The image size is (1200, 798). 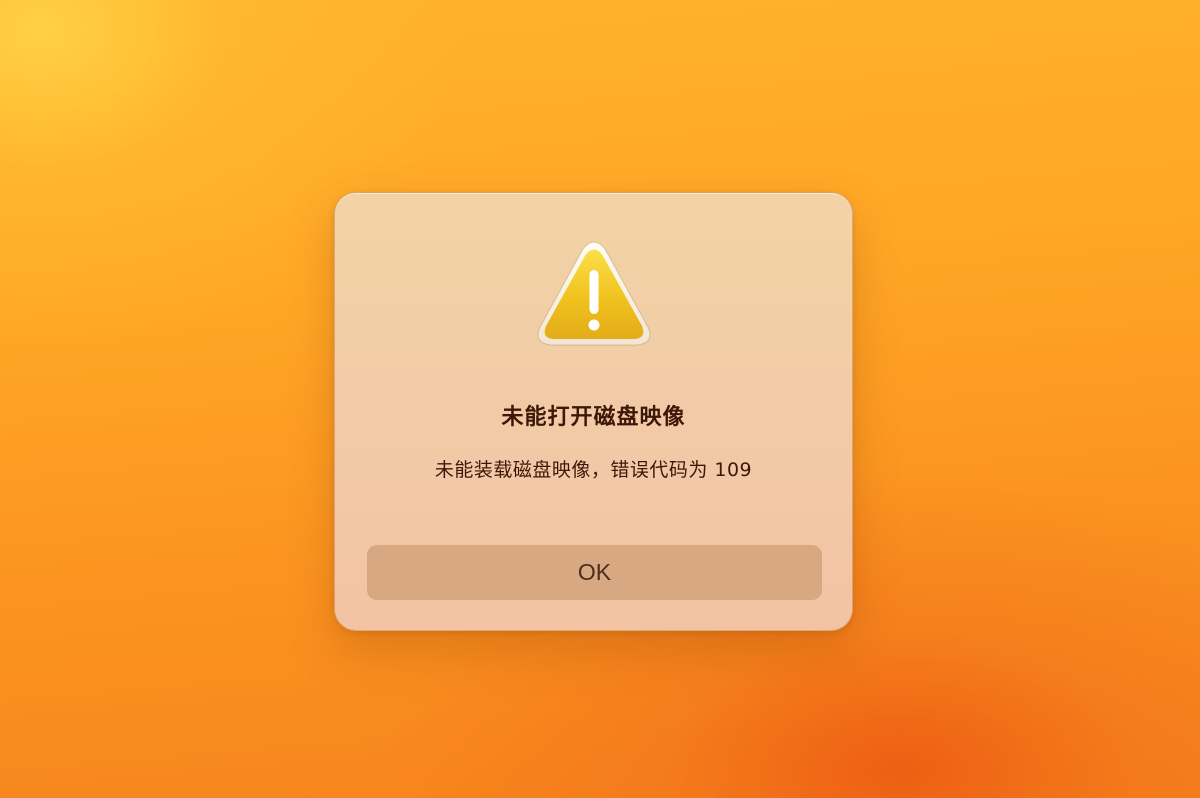 I want to click on alert-title: 未能打开磁盘映像, so click(x=593, y=417).